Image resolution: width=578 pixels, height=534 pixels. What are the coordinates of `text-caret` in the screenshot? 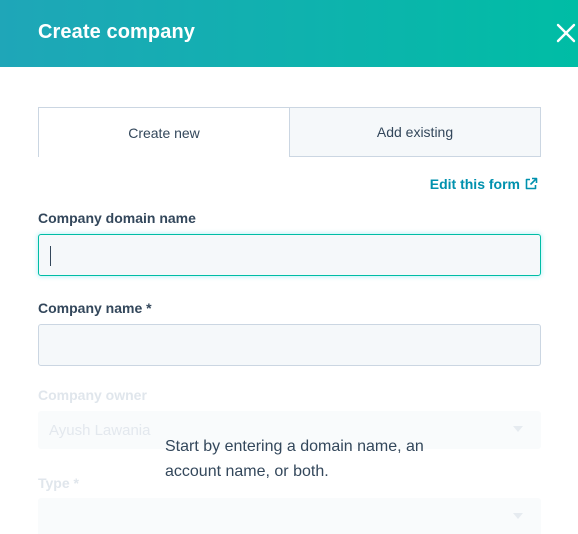 It's located at (50, 256).